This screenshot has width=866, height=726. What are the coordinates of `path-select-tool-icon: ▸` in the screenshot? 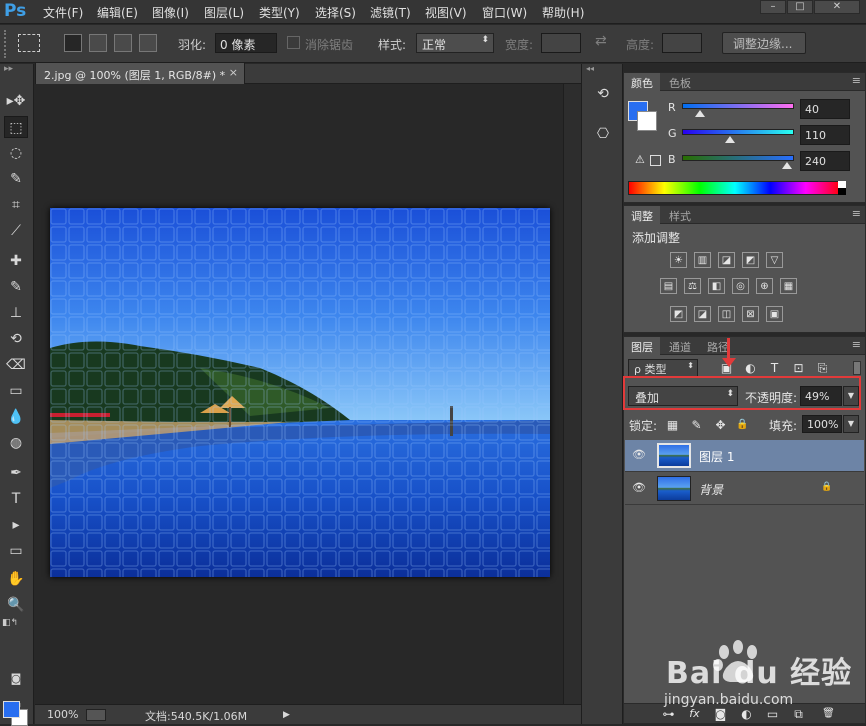 It's located at (16, 525).